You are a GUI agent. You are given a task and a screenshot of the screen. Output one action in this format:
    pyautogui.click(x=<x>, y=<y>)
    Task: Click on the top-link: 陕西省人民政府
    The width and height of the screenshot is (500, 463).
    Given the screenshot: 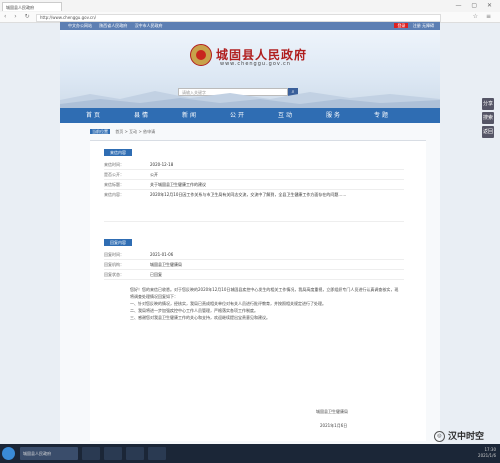 What is the action you would take?
    pyautogui.click(x=113, y=25)
    